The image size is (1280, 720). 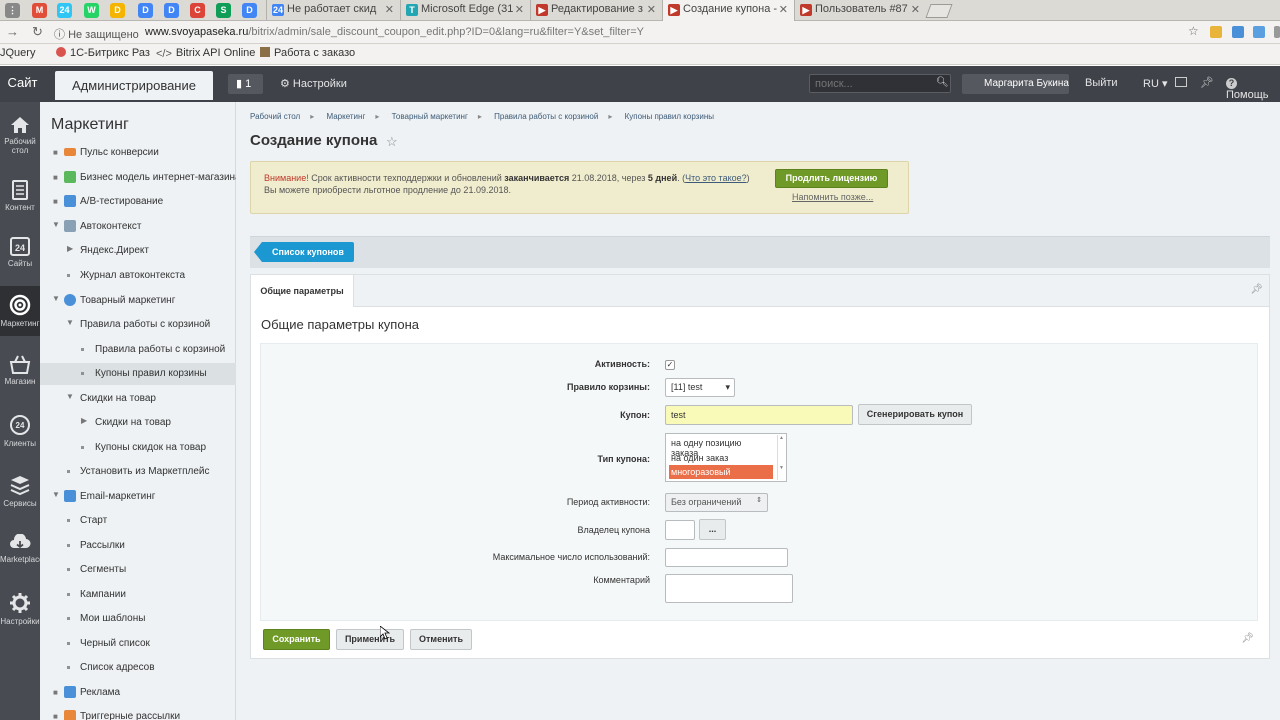 I want to click on sidebar-item-install-marketplace: Установить из Маркетплейс, so click(x=138, y=472).